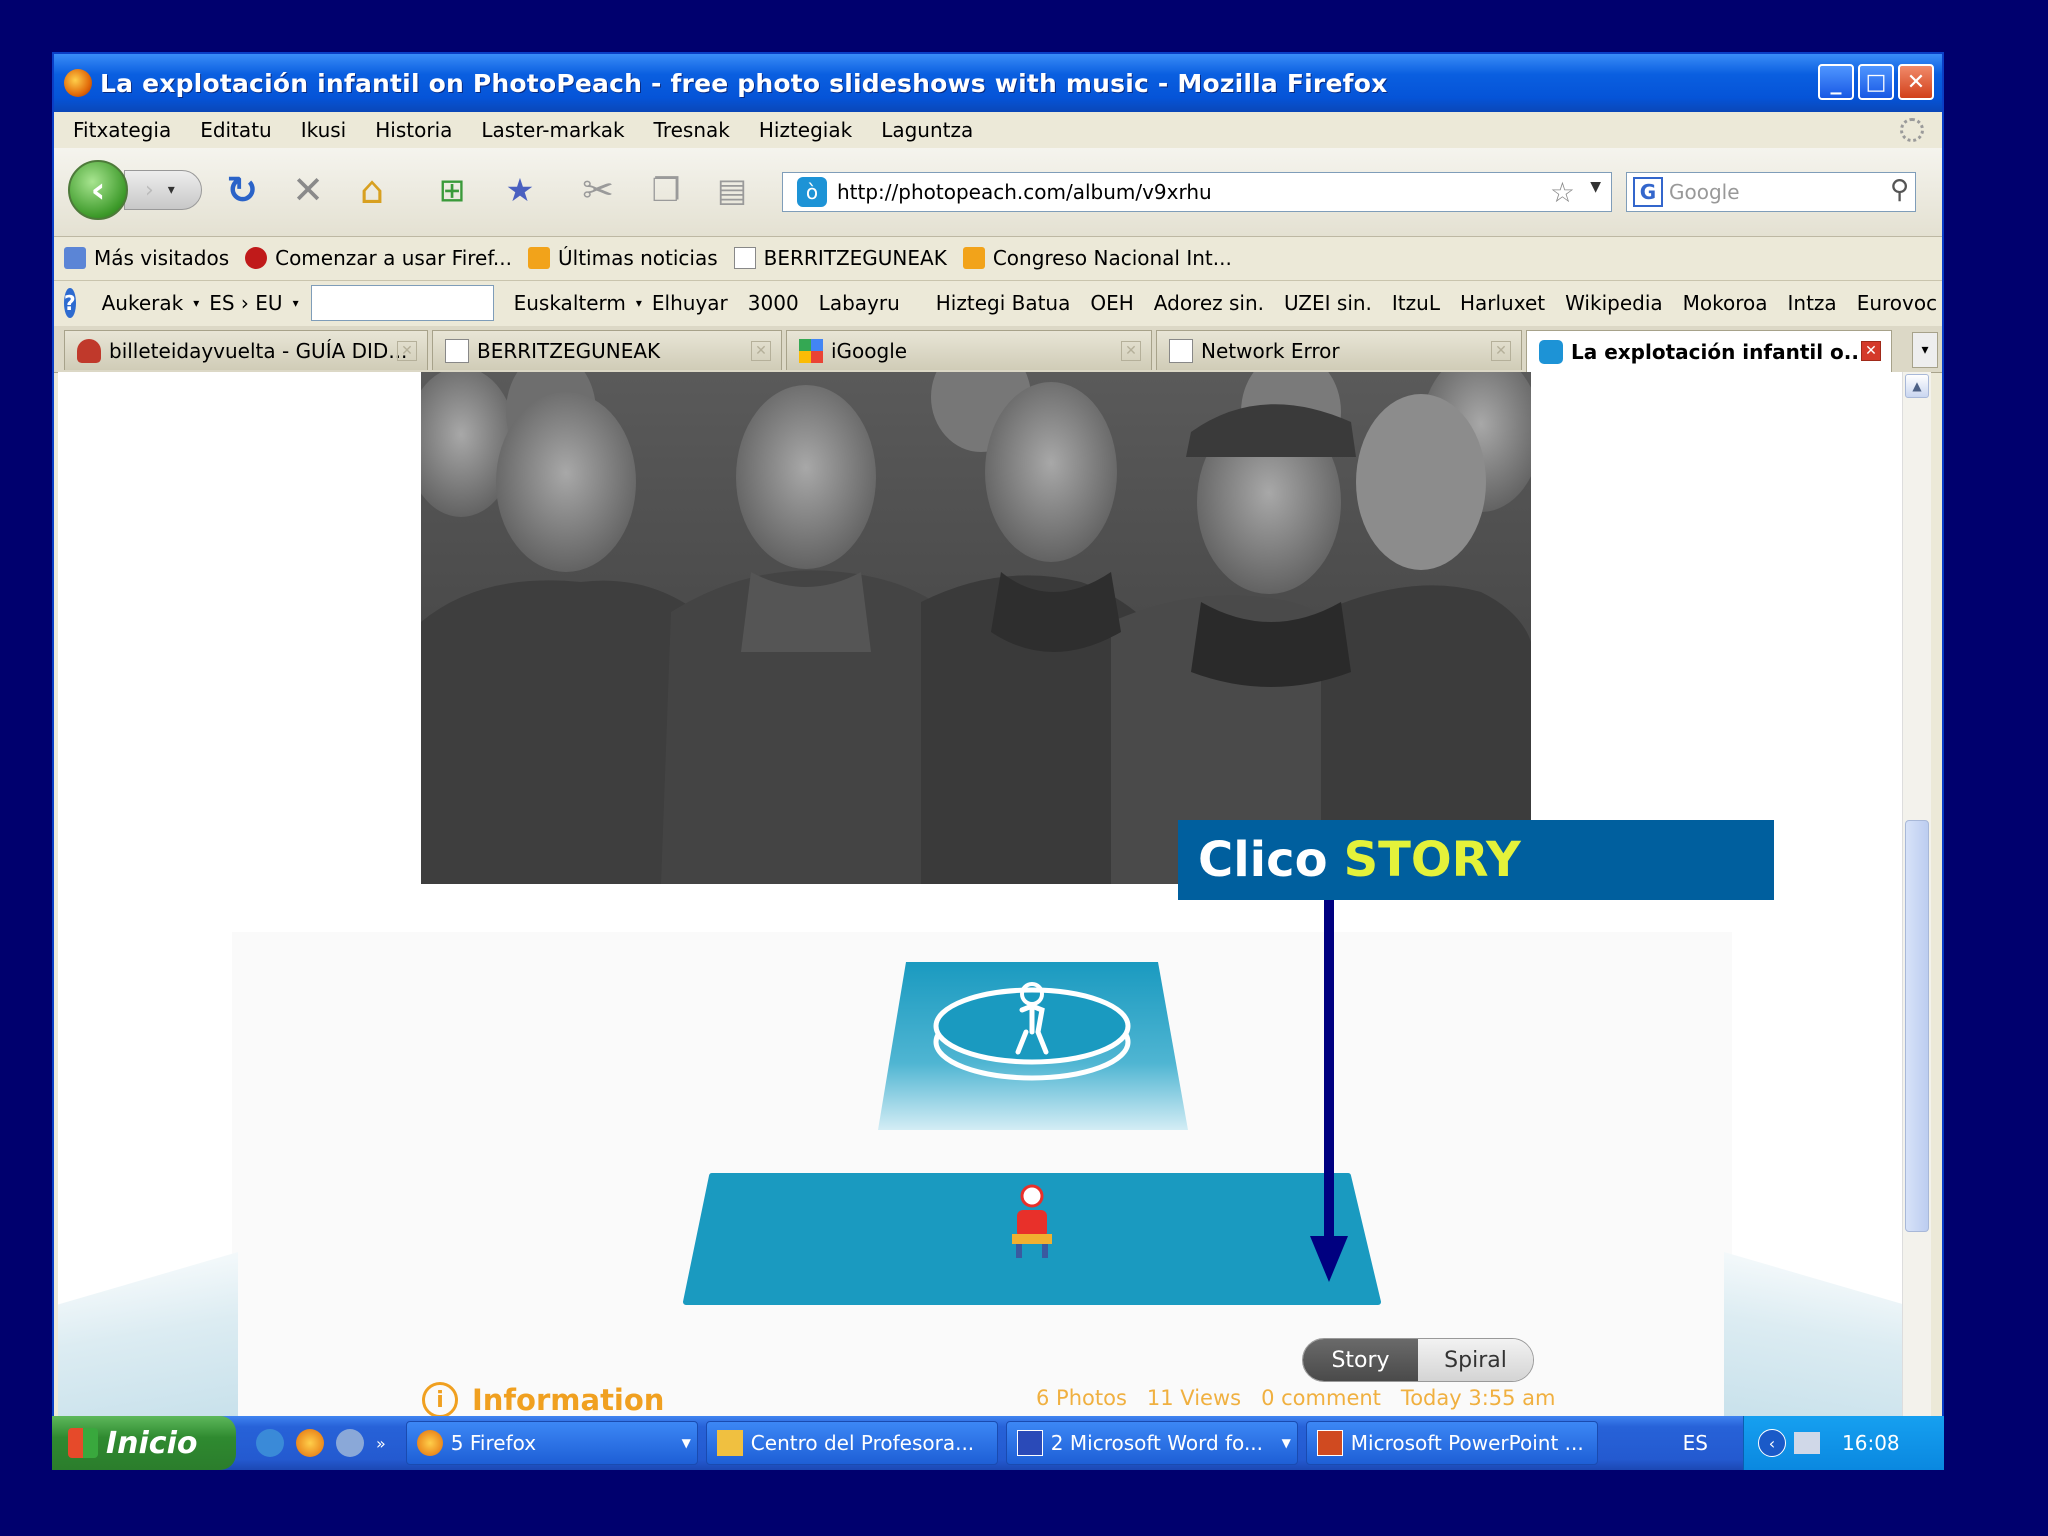  What do you see at coordinates (773, 303) in the screenshot?
I see `dict-3000: 3000` at bounding box center [773, 303].